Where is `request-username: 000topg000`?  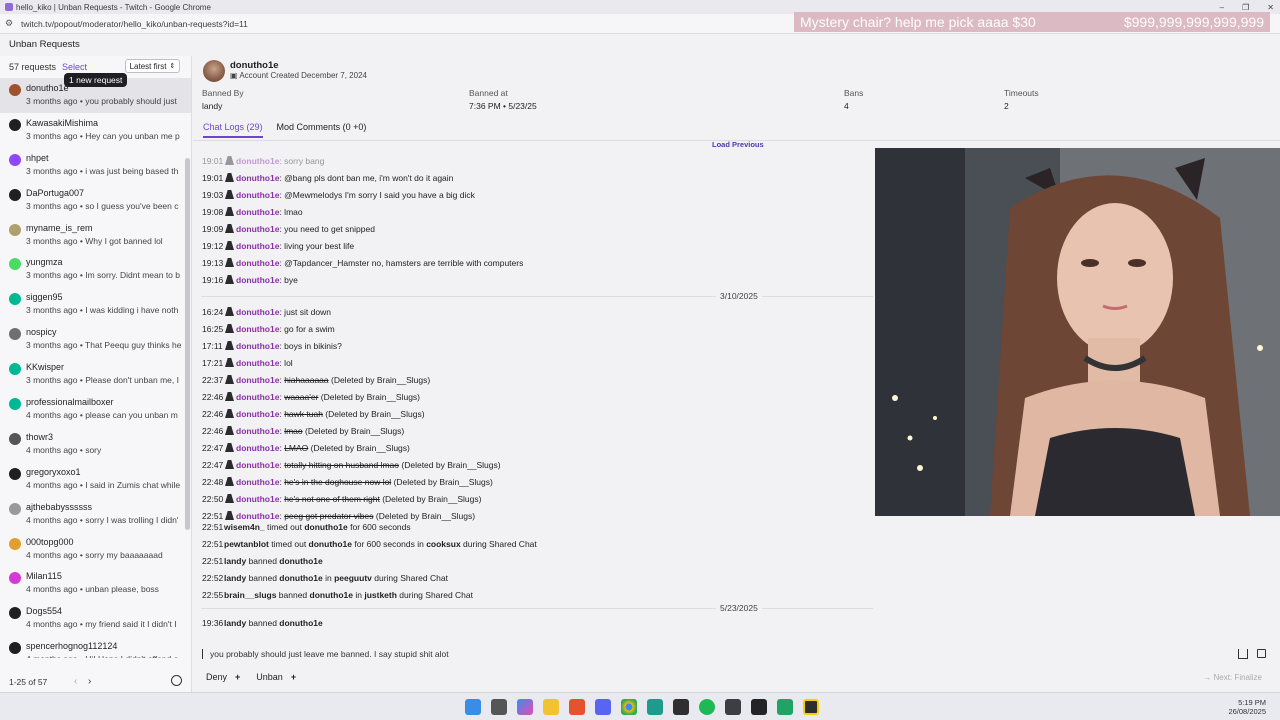 request-username: 000topg000 is located at coordinates (50, 541).